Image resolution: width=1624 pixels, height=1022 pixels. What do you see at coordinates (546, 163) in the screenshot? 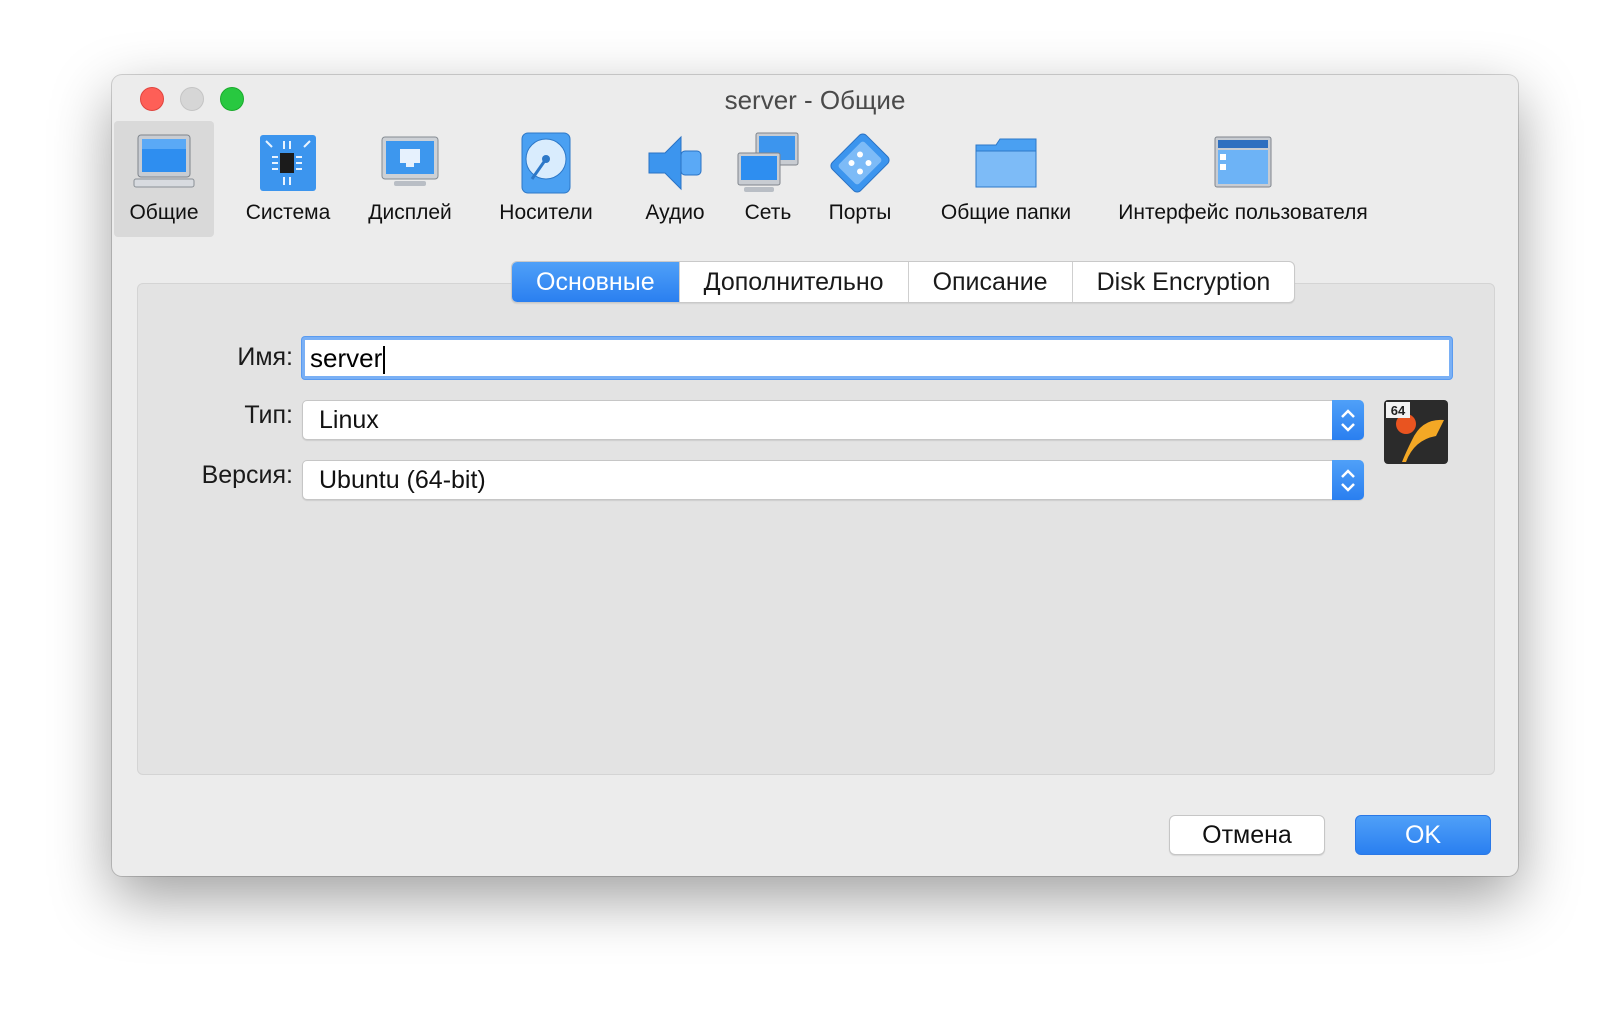
I see `disk-icon` at bounding box center [546, 163].